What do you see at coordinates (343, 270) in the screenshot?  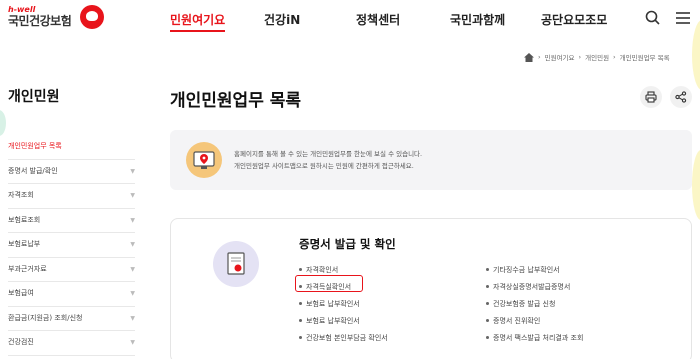 I see `list-item: 자격확인서` at bounding box center [343, 270].